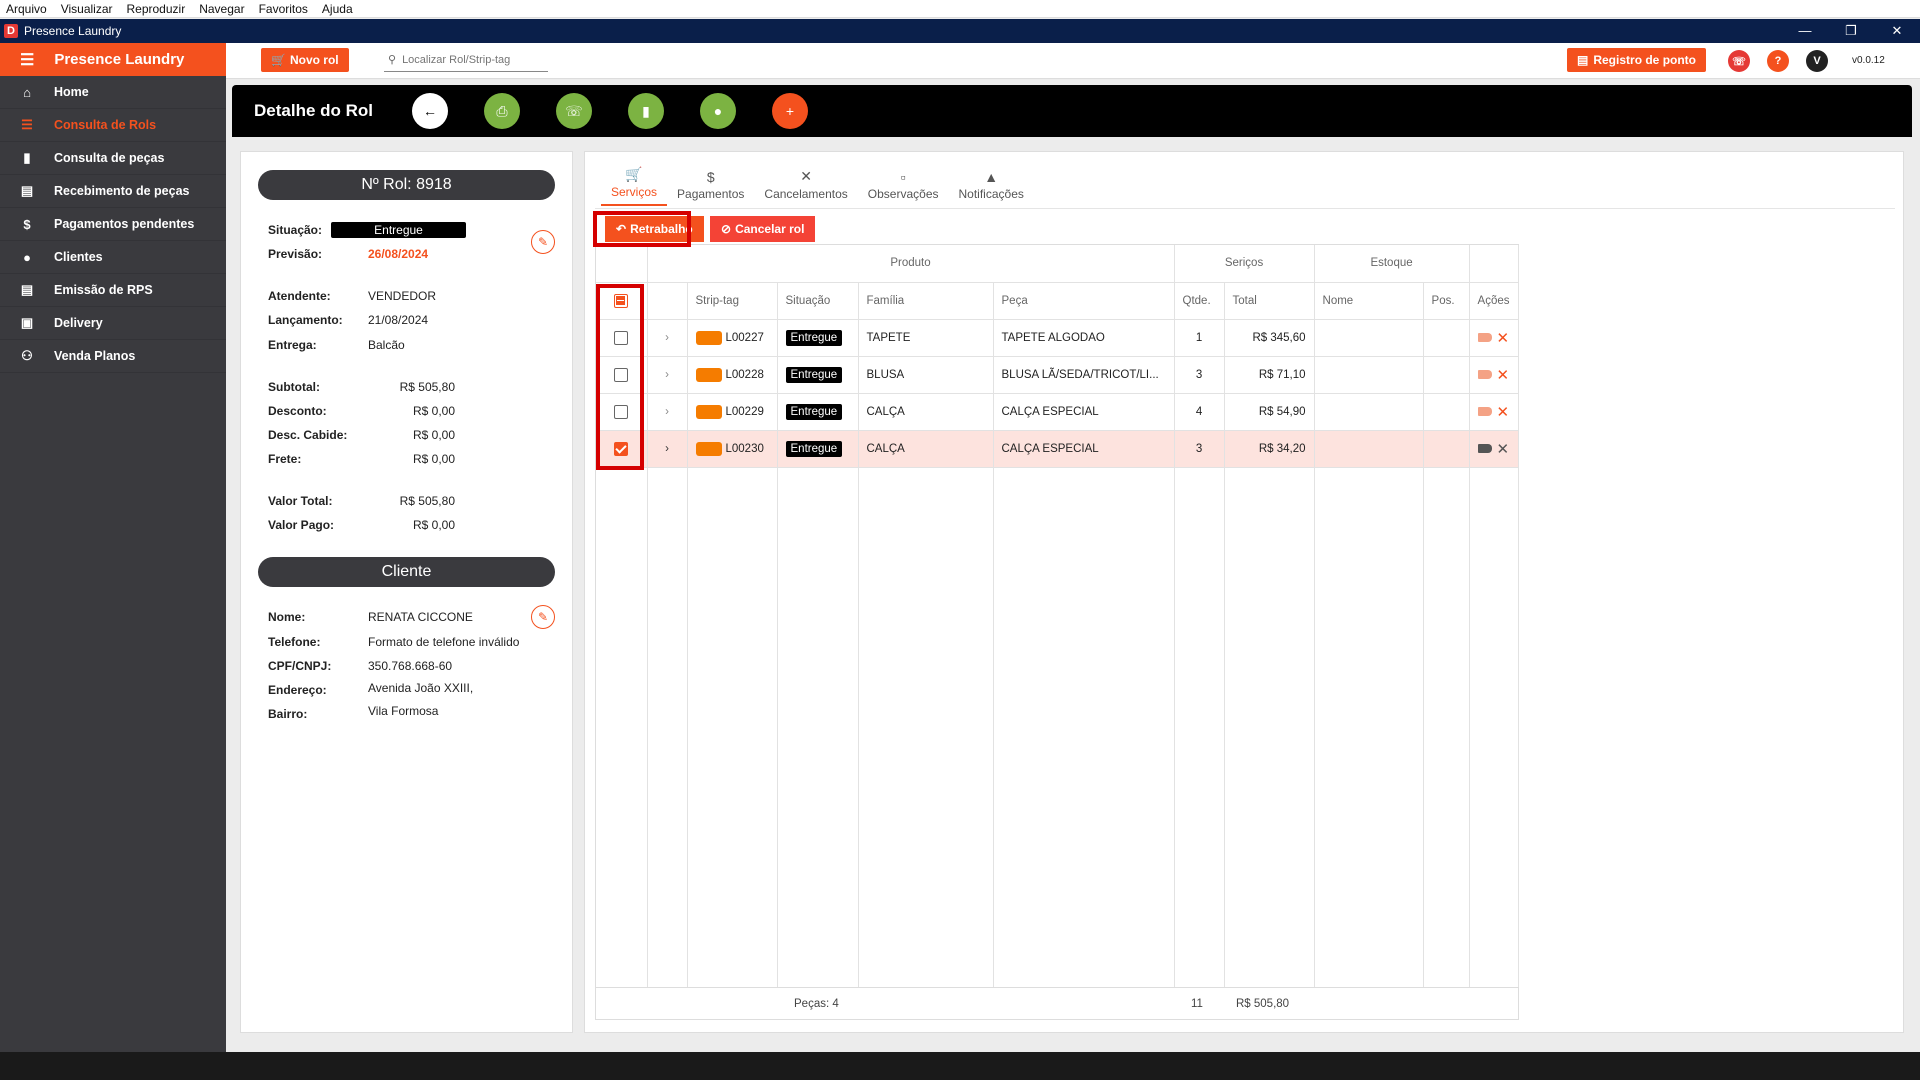 This screenshot has height=1080, width=1920. I want to click on total-cell: R$ 345,60, so click(1269, 338).